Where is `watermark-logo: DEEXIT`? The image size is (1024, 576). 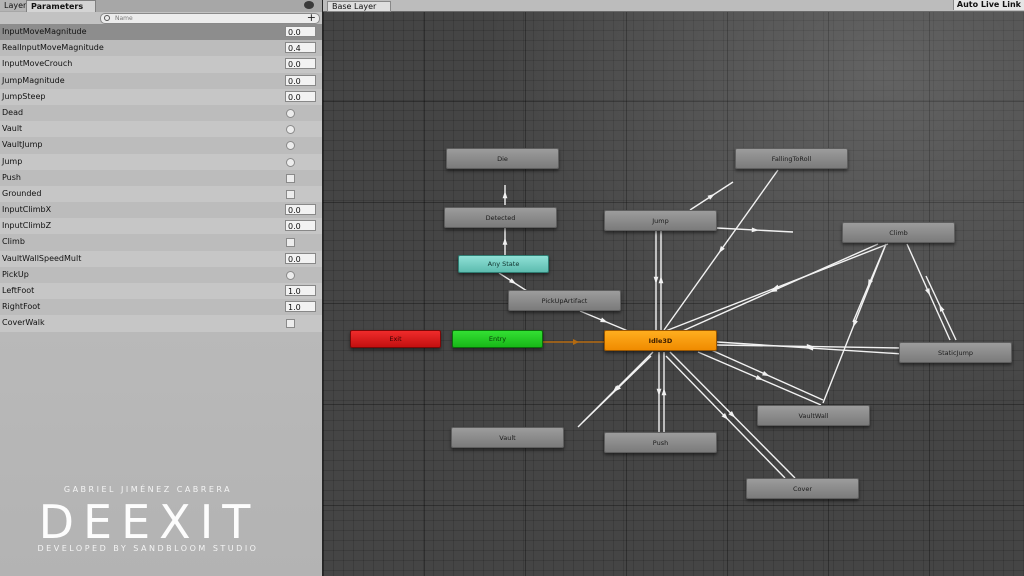 watermark-logo: DEEXIT is located at coordinates (149, 522).